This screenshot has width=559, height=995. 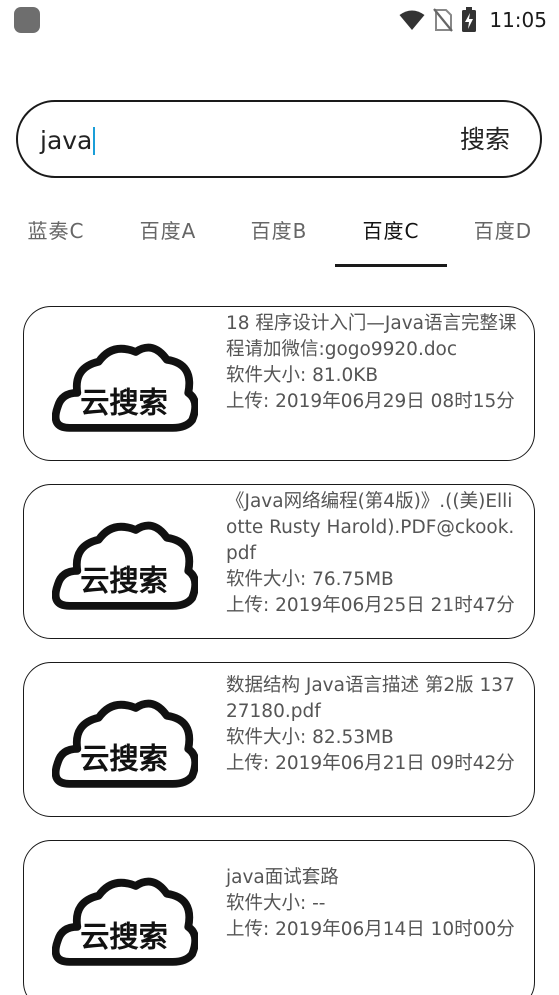 What do you see at coordinates (518, 20) in the screenshot?
I see `status-time: 11:05` at bounding box center [518, 20].